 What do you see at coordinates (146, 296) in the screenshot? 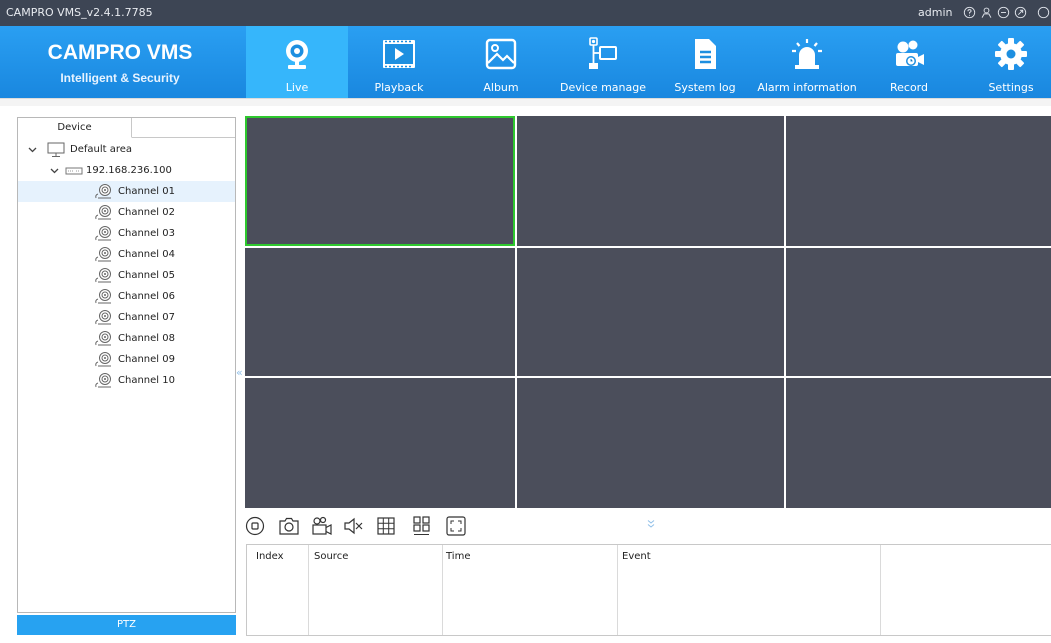
I see `channel-label: Channel 06` at bounding box center [146, 296].